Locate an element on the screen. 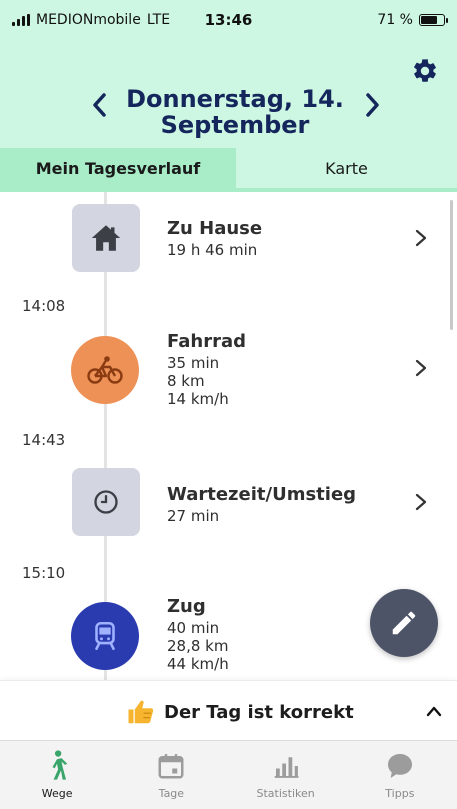  confirm-day-content: Der Tag ist korrekt is located at coordinates (240, 712).